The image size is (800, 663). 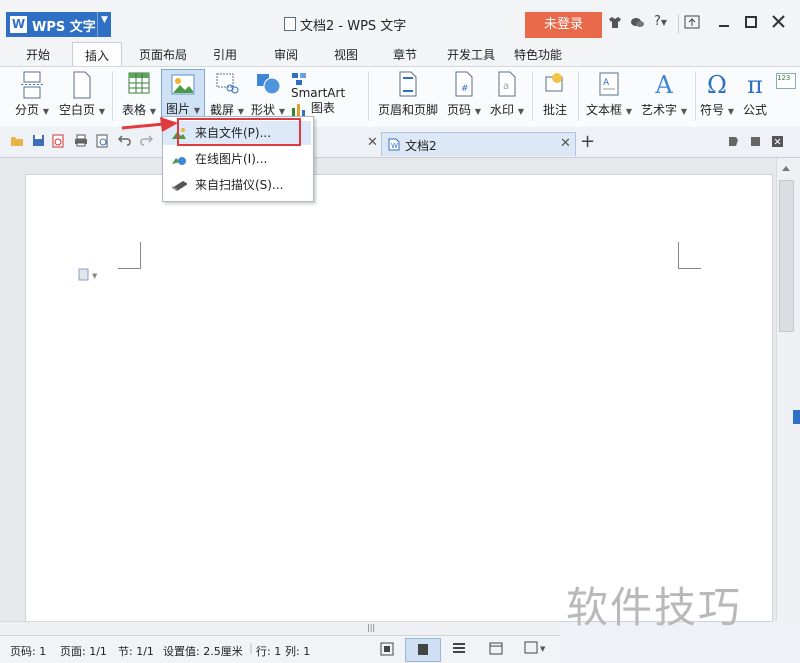 What do you see at coordinates (615, 24) in the screenshot?
I see `skin-icon` at bounding box center [615, 24].